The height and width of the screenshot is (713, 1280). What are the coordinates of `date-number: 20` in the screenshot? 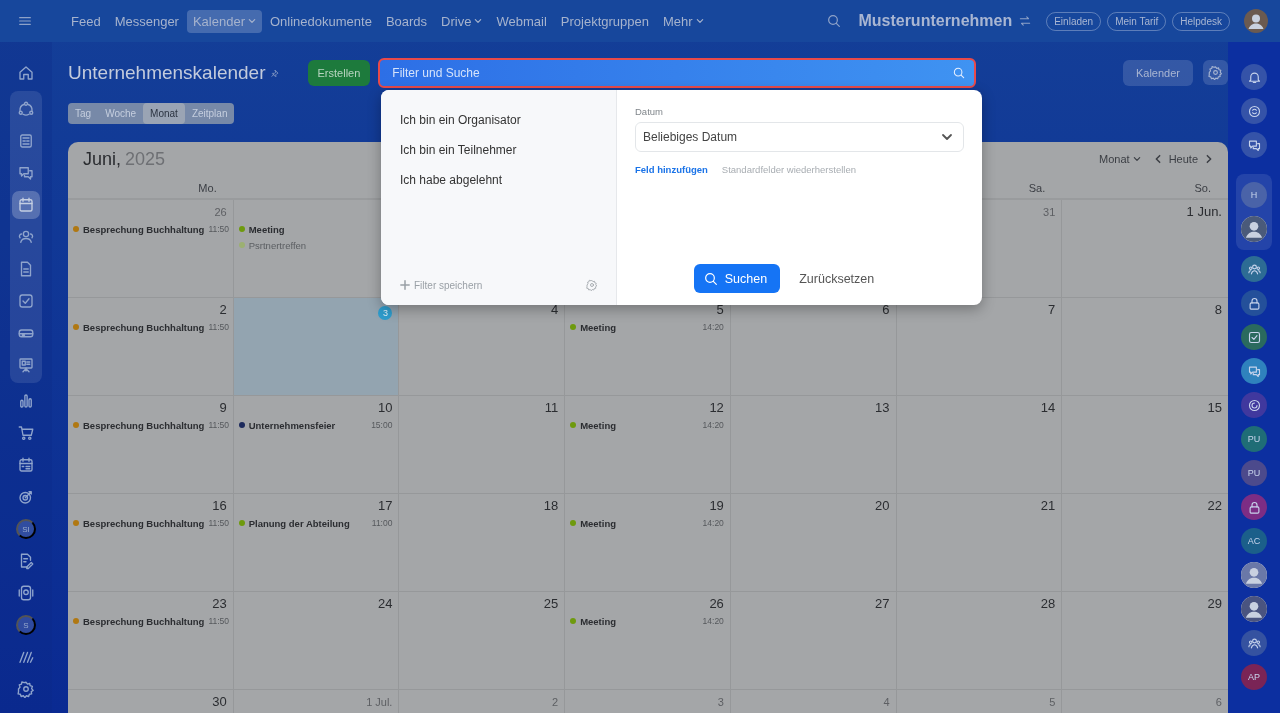 It's located at (882, 506).